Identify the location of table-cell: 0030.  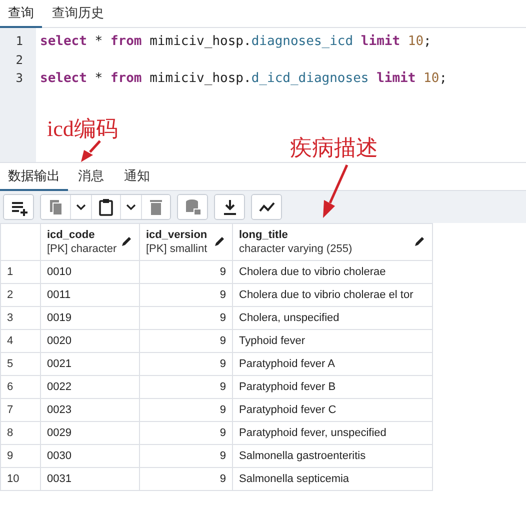
(90, 456).